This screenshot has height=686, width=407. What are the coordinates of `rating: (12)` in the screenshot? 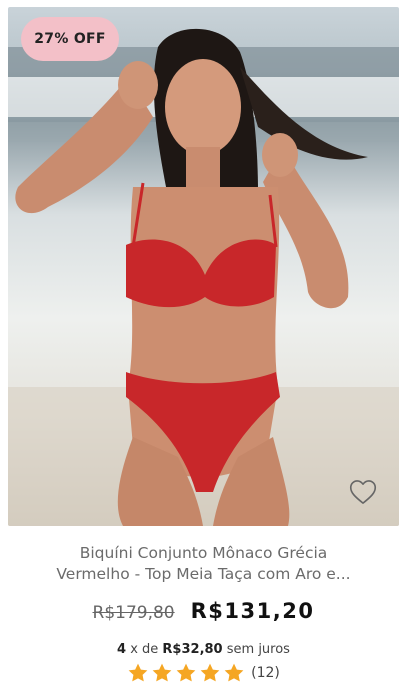 It's located at (203, 673).